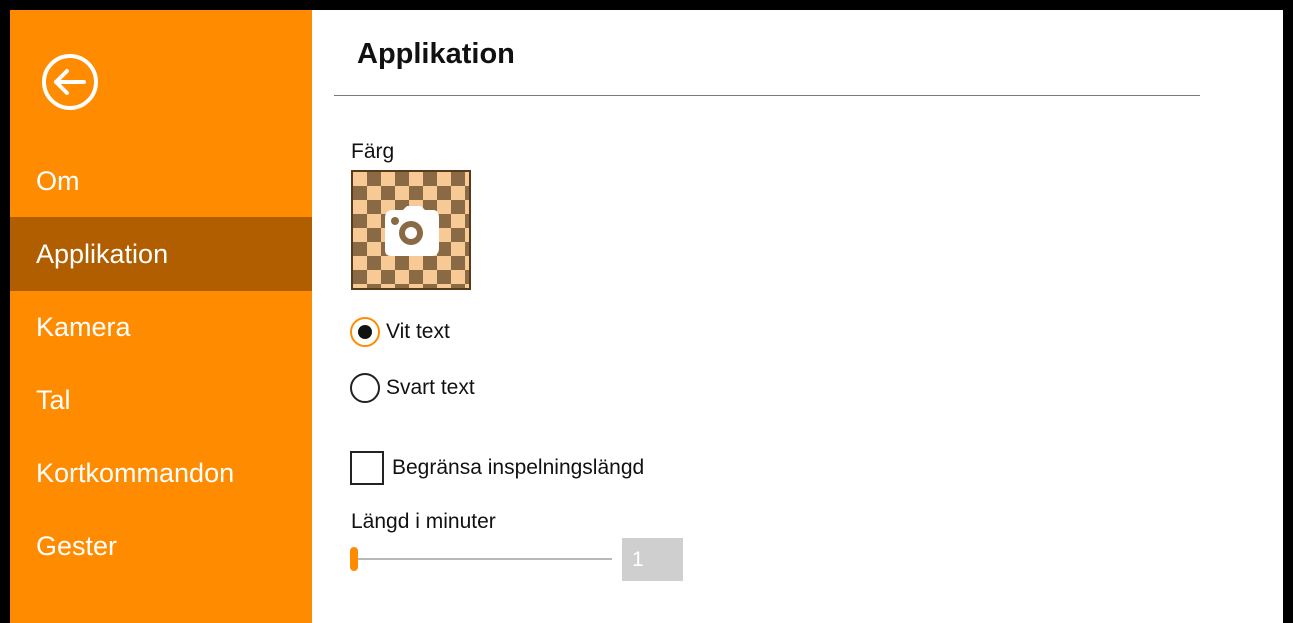 This screenshot has width=1293, height=623. What do you see at coordinates (77, 546) in the screenshot?
I see `sidebar-item-label: Gester` at bounding box center [77, 546].